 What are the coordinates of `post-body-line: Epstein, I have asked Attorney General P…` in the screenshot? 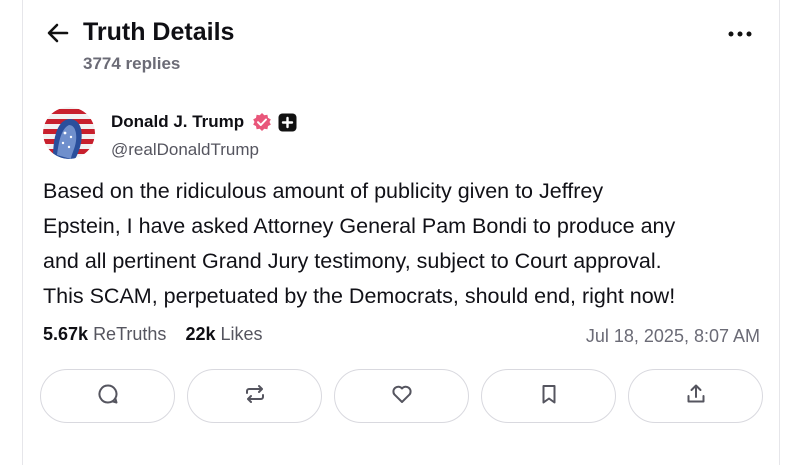 It's located at (359, 226).